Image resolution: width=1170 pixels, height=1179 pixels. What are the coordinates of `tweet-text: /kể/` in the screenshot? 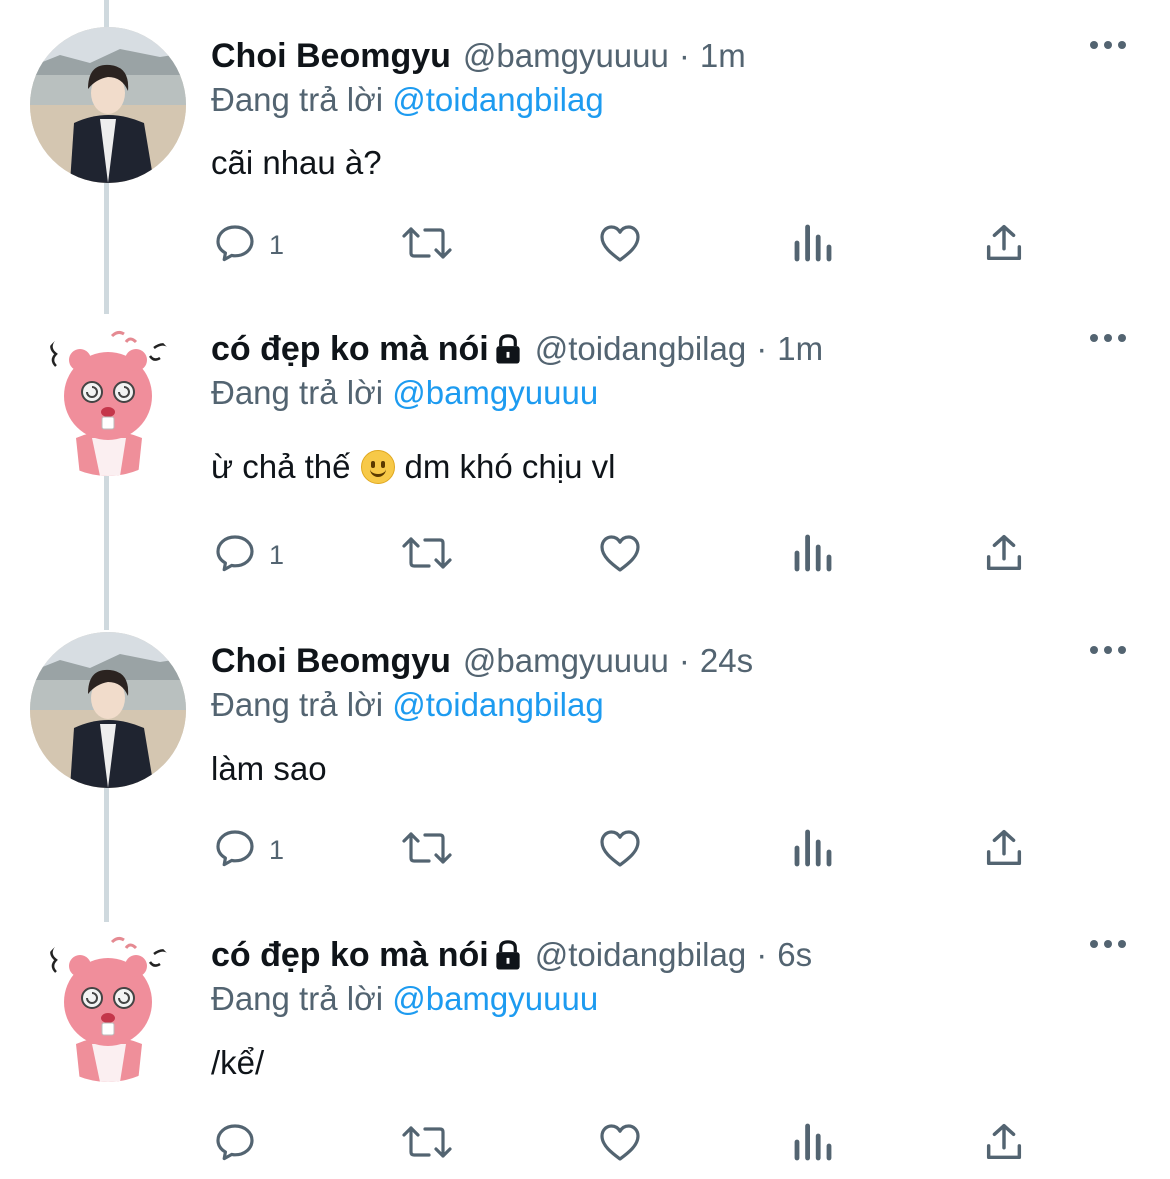 It's located at (238, 1062).